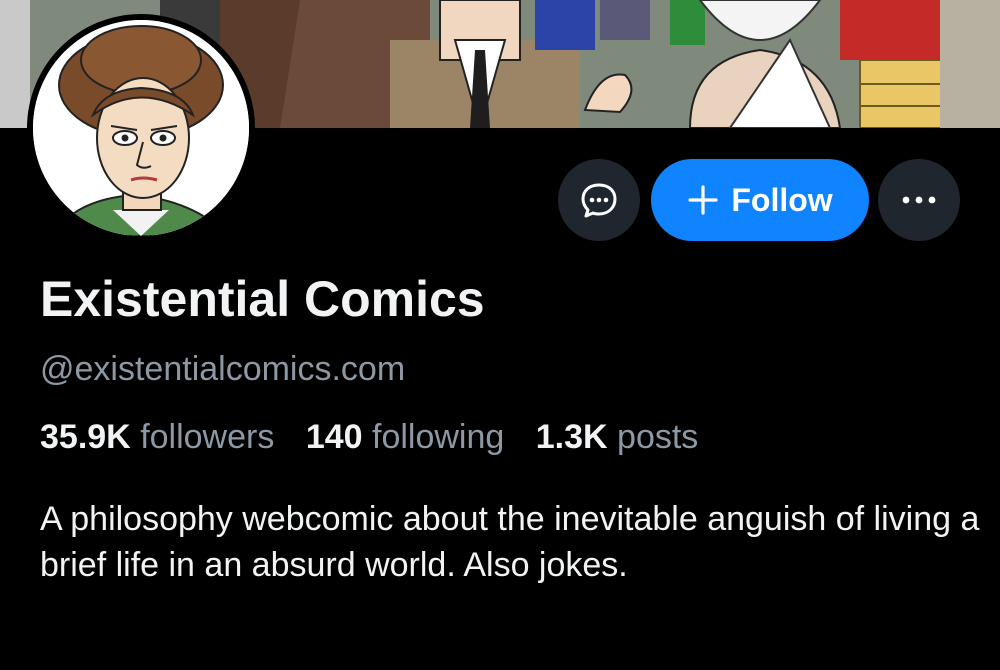 This screenshot has height=670, width=1000. I want to click on profile-avatar, so click(141, 128).